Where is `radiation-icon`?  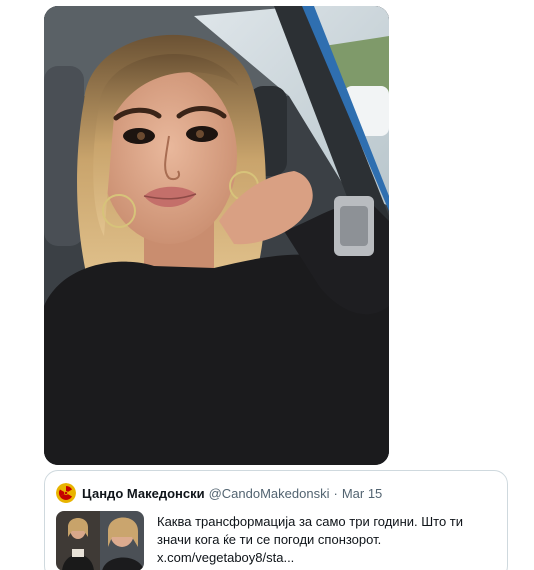 radiation-icon is located at coordinates (66, 493).